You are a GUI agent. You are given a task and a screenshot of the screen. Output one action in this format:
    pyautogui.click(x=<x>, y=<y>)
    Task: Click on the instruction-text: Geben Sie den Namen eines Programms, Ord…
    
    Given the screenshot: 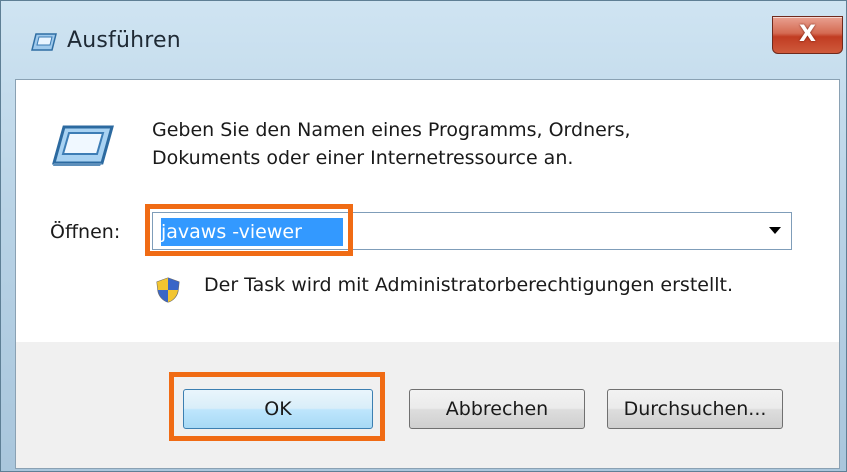 What is the action you would take?
    pyautogui.click(x=452, y=144)
    